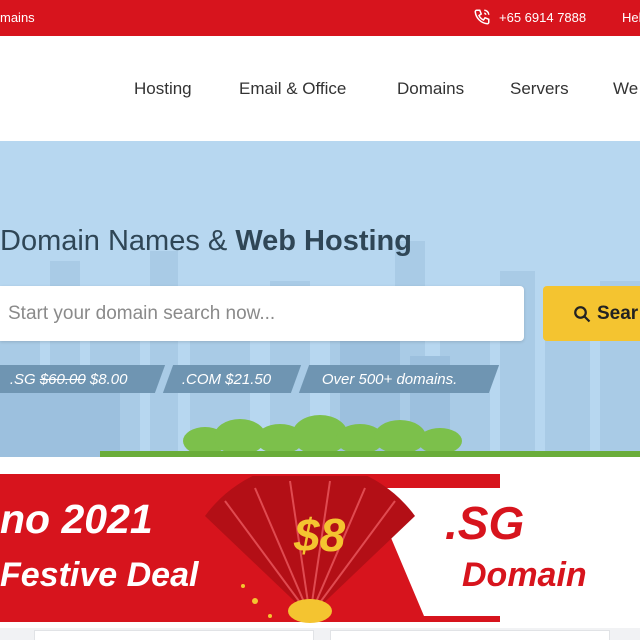 The image size is (640, 640). Describe the element at coordinates (482, 17) in the screenshot. I see `phone-icon` at that location.